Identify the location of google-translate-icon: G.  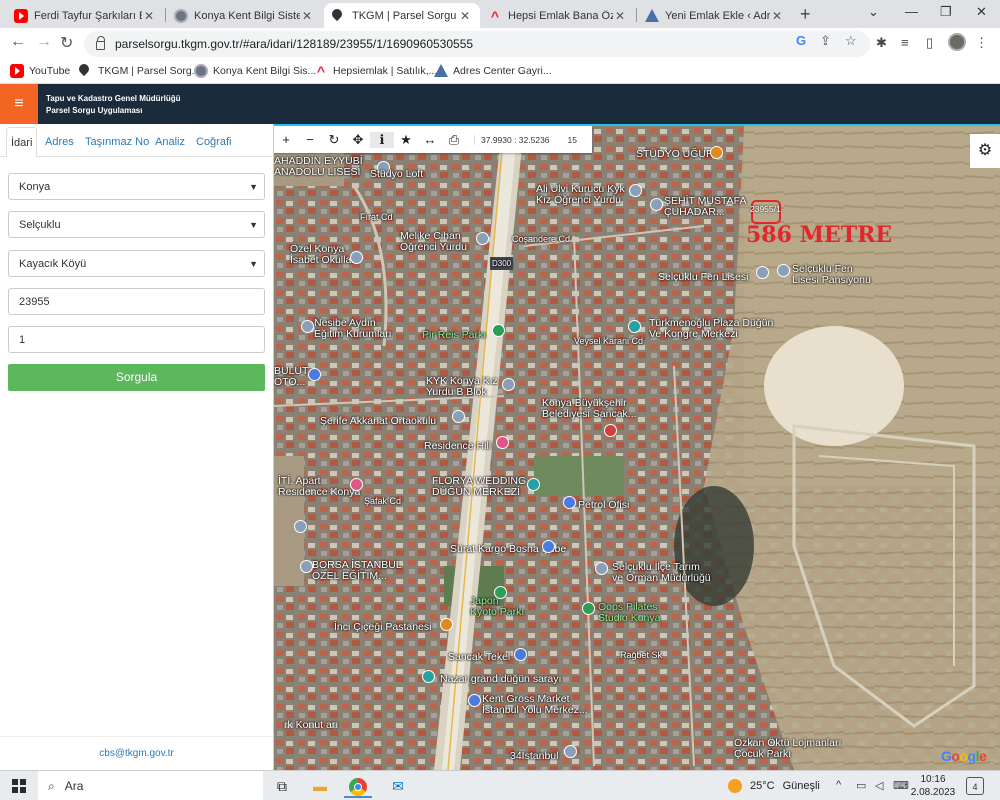
(801, 40).